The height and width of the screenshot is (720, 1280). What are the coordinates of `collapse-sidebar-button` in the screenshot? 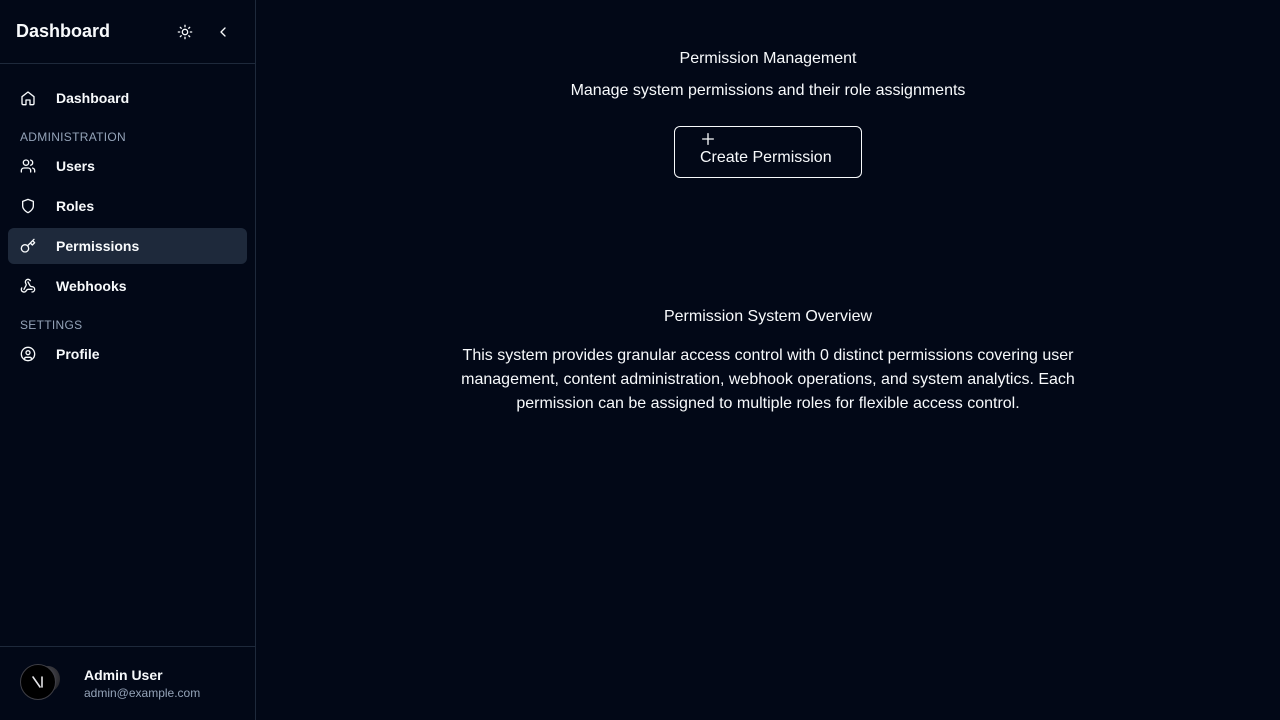 It's located at (223, 32).